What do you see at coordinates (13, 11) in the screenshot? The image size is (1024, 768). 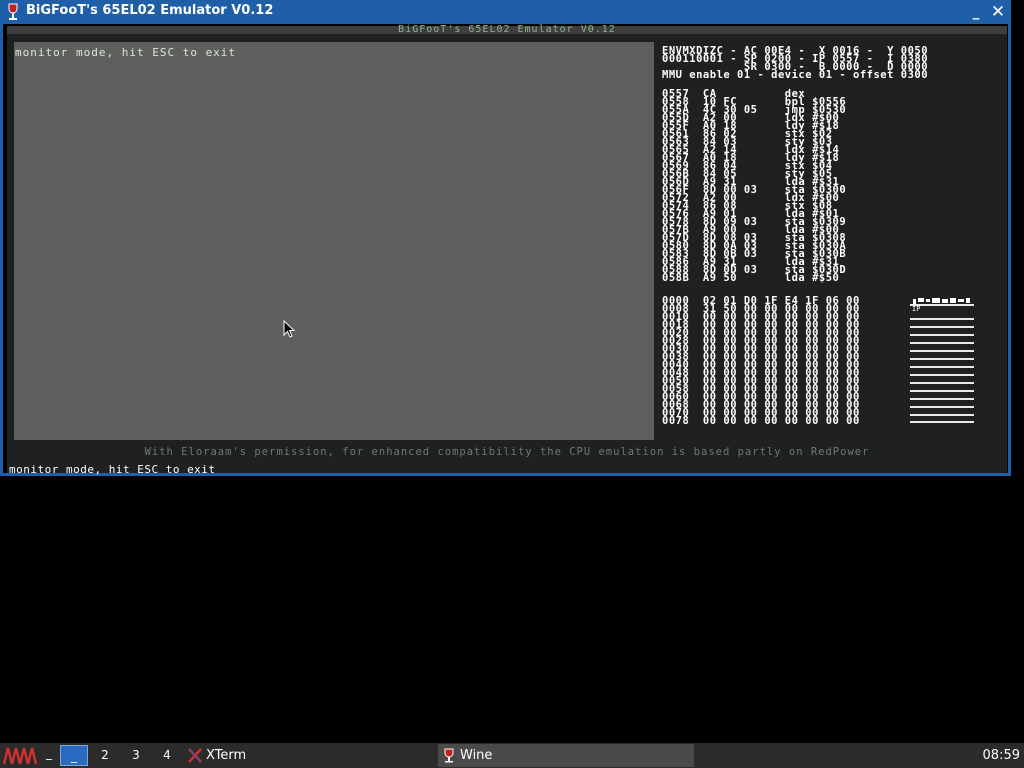 I see `wine-glass-icon` at bounding box center [13, 11].